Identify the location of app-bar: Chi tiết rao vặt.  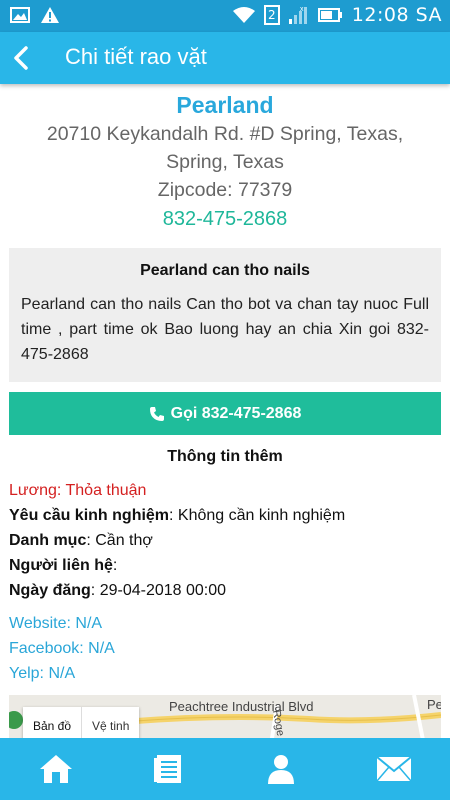
(225, 58).